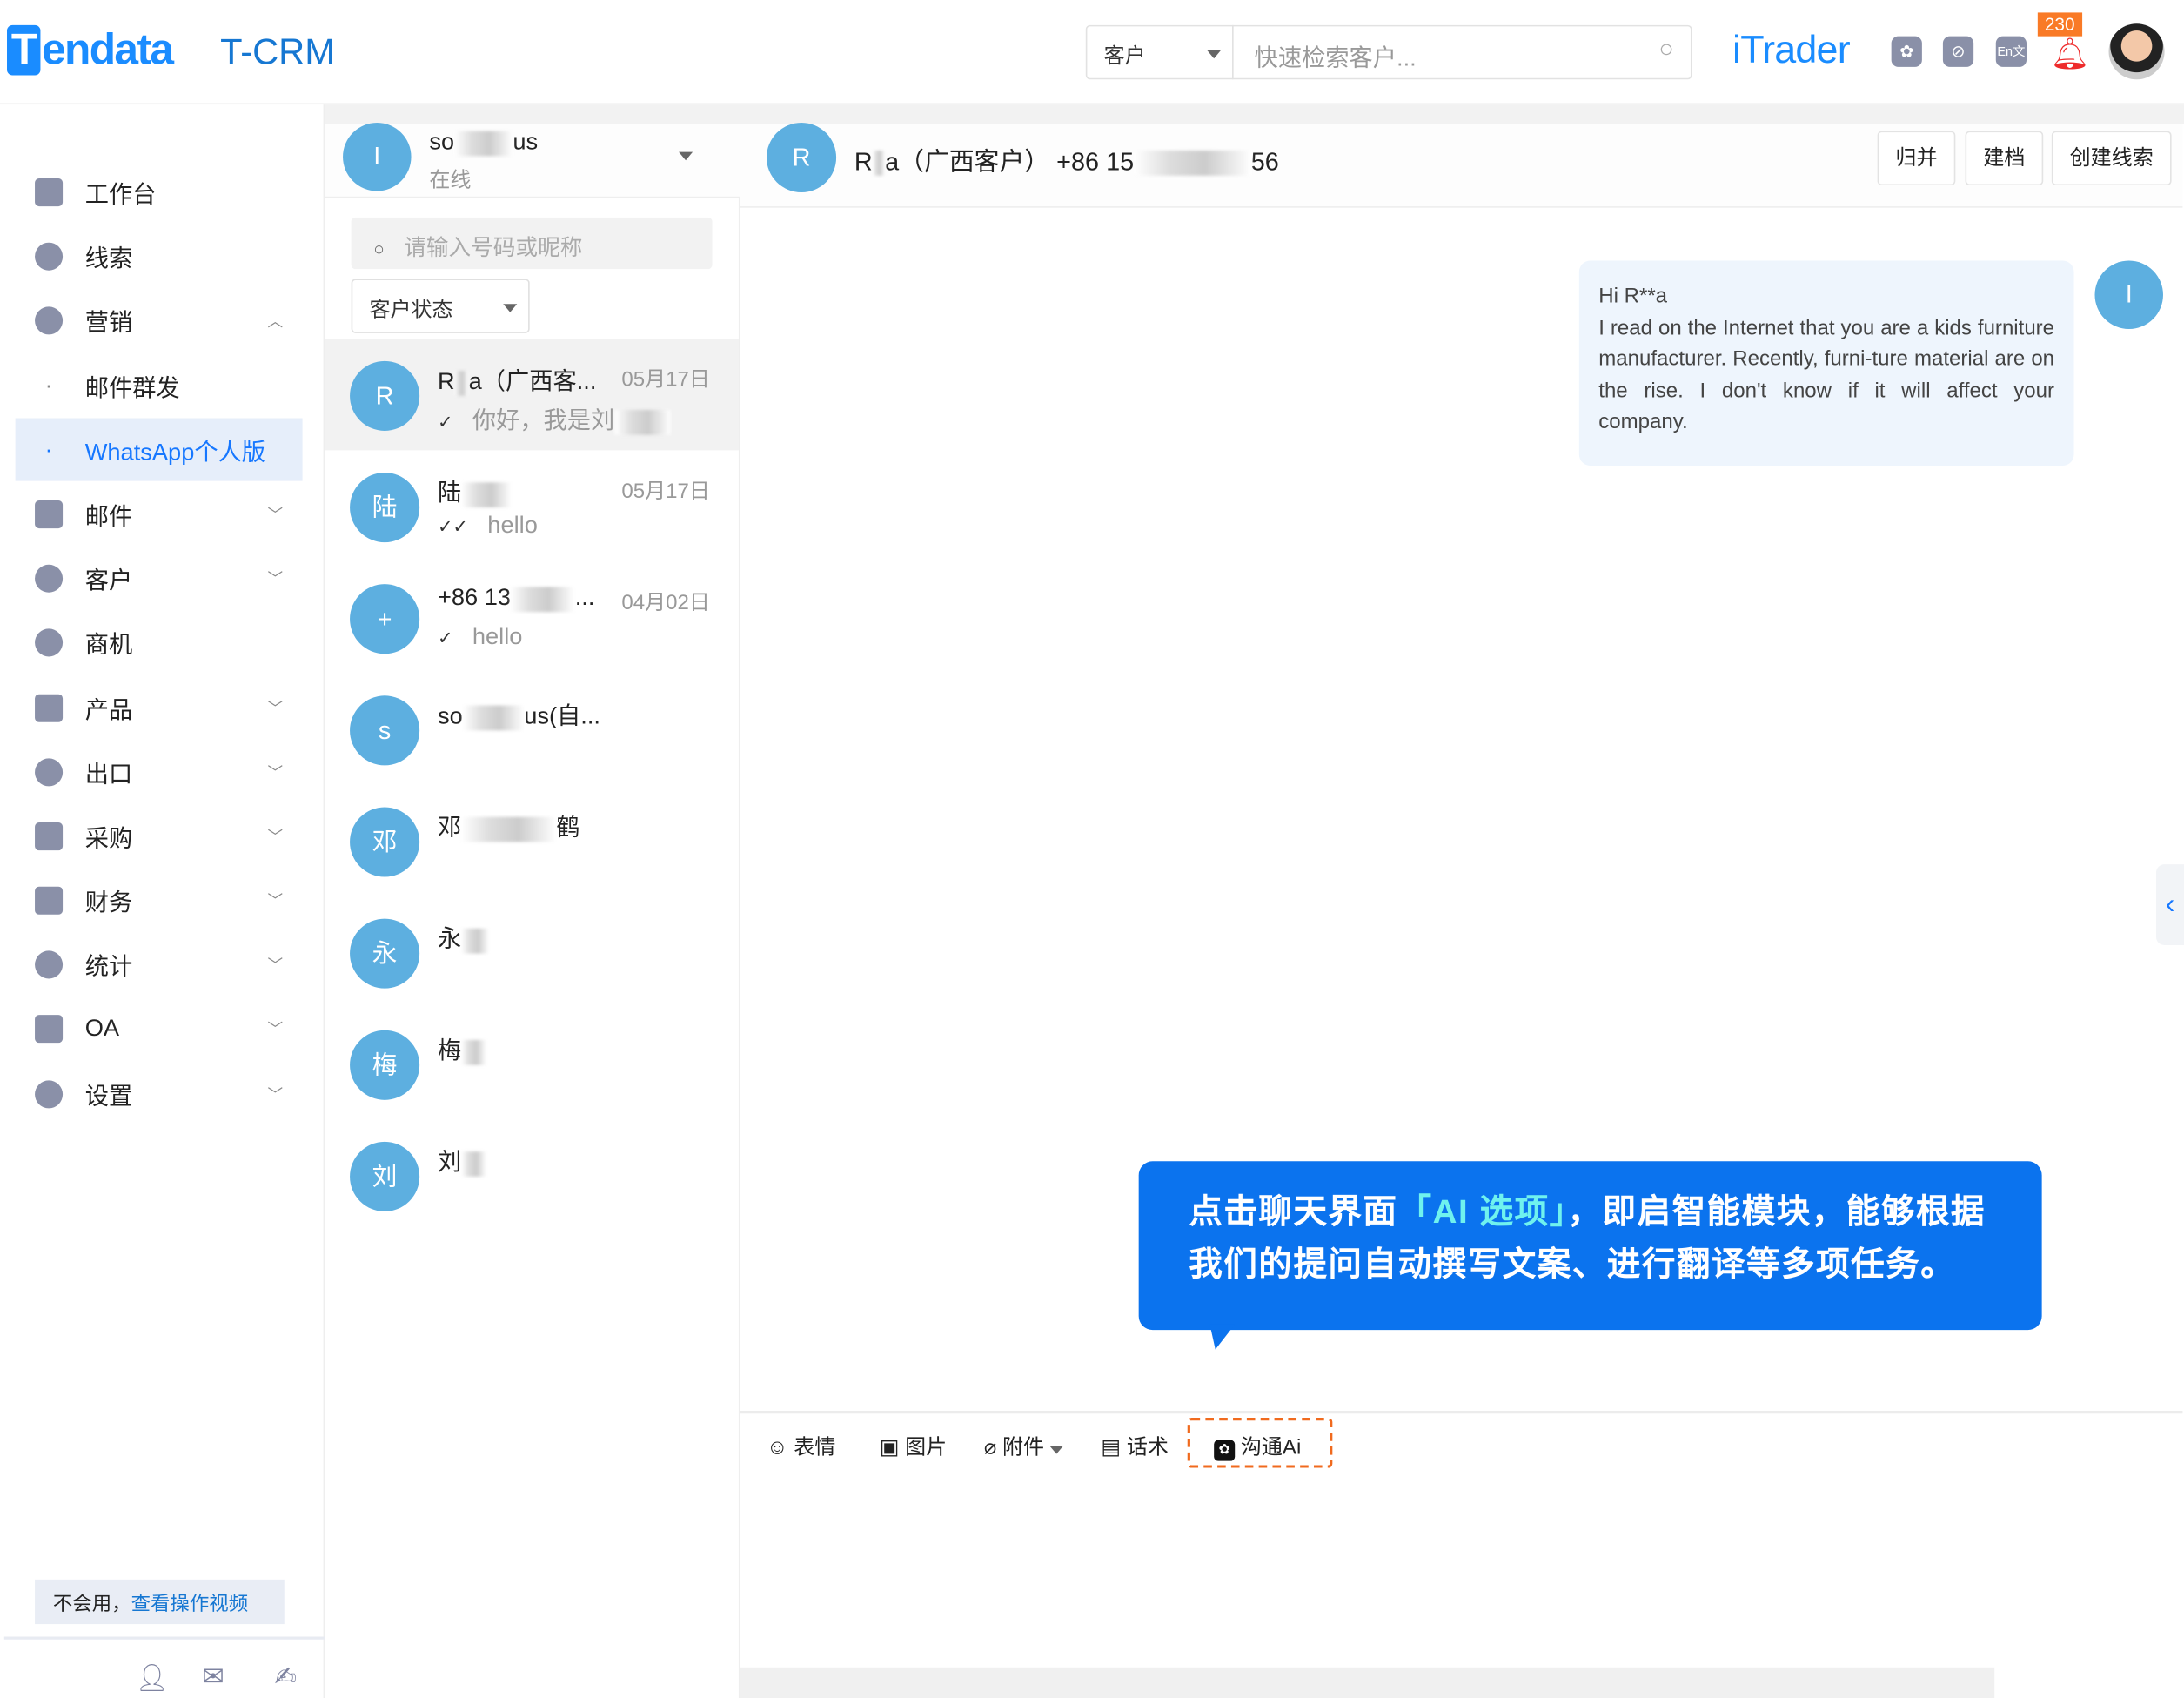  What do you see at coordinates (159, 707) in the screenshot?
I see `sidebar-item-products: 产品 ﹀` at bounding box center [159, 707].